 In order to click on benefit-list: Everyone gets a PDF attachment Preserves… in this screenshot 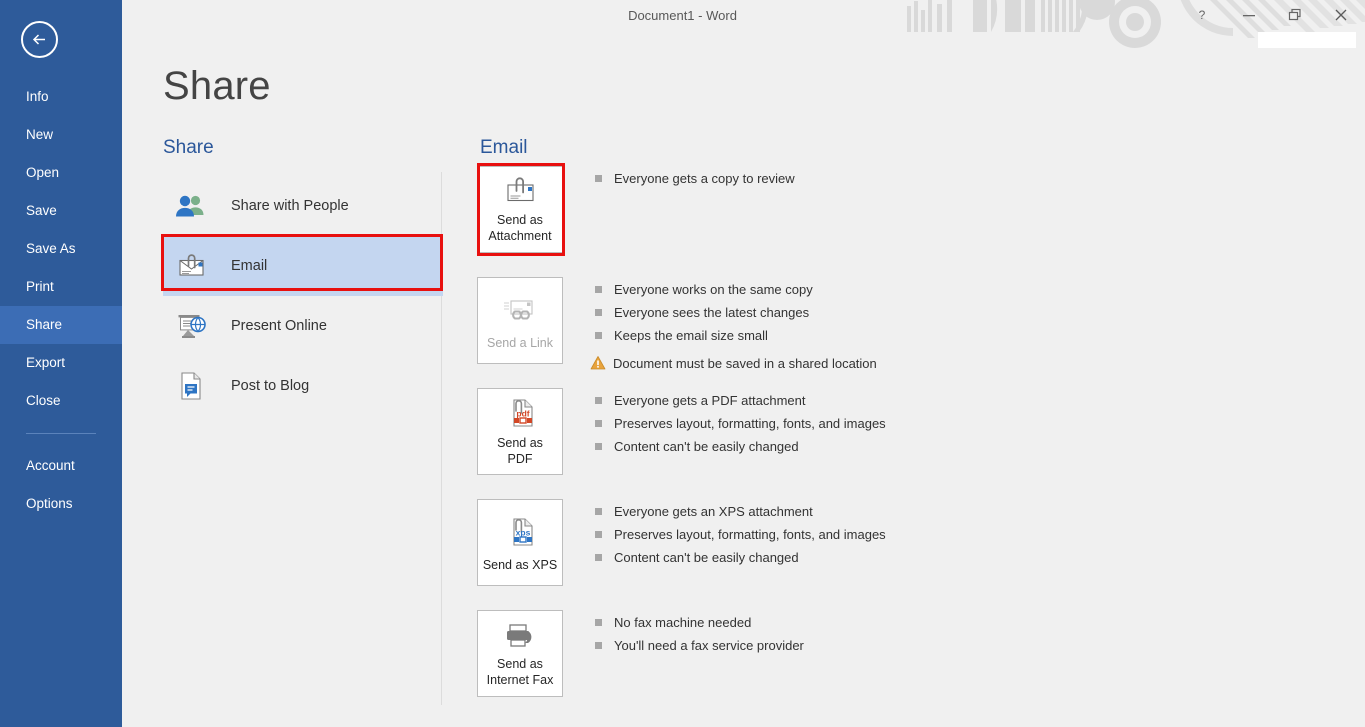, I will do `click(740, 424)`.